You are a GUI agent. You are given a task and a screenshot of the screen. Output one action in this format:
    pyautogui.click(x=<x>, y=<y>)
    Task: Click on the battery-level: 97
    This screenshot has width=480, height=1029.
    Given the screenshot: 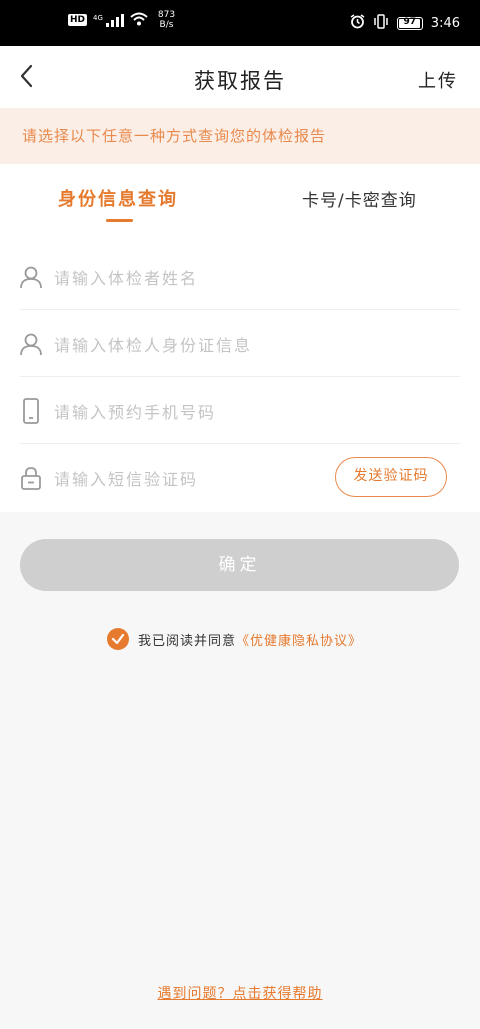 What is the action you would take?
    pyautogui.click(x=410, y=22)
    